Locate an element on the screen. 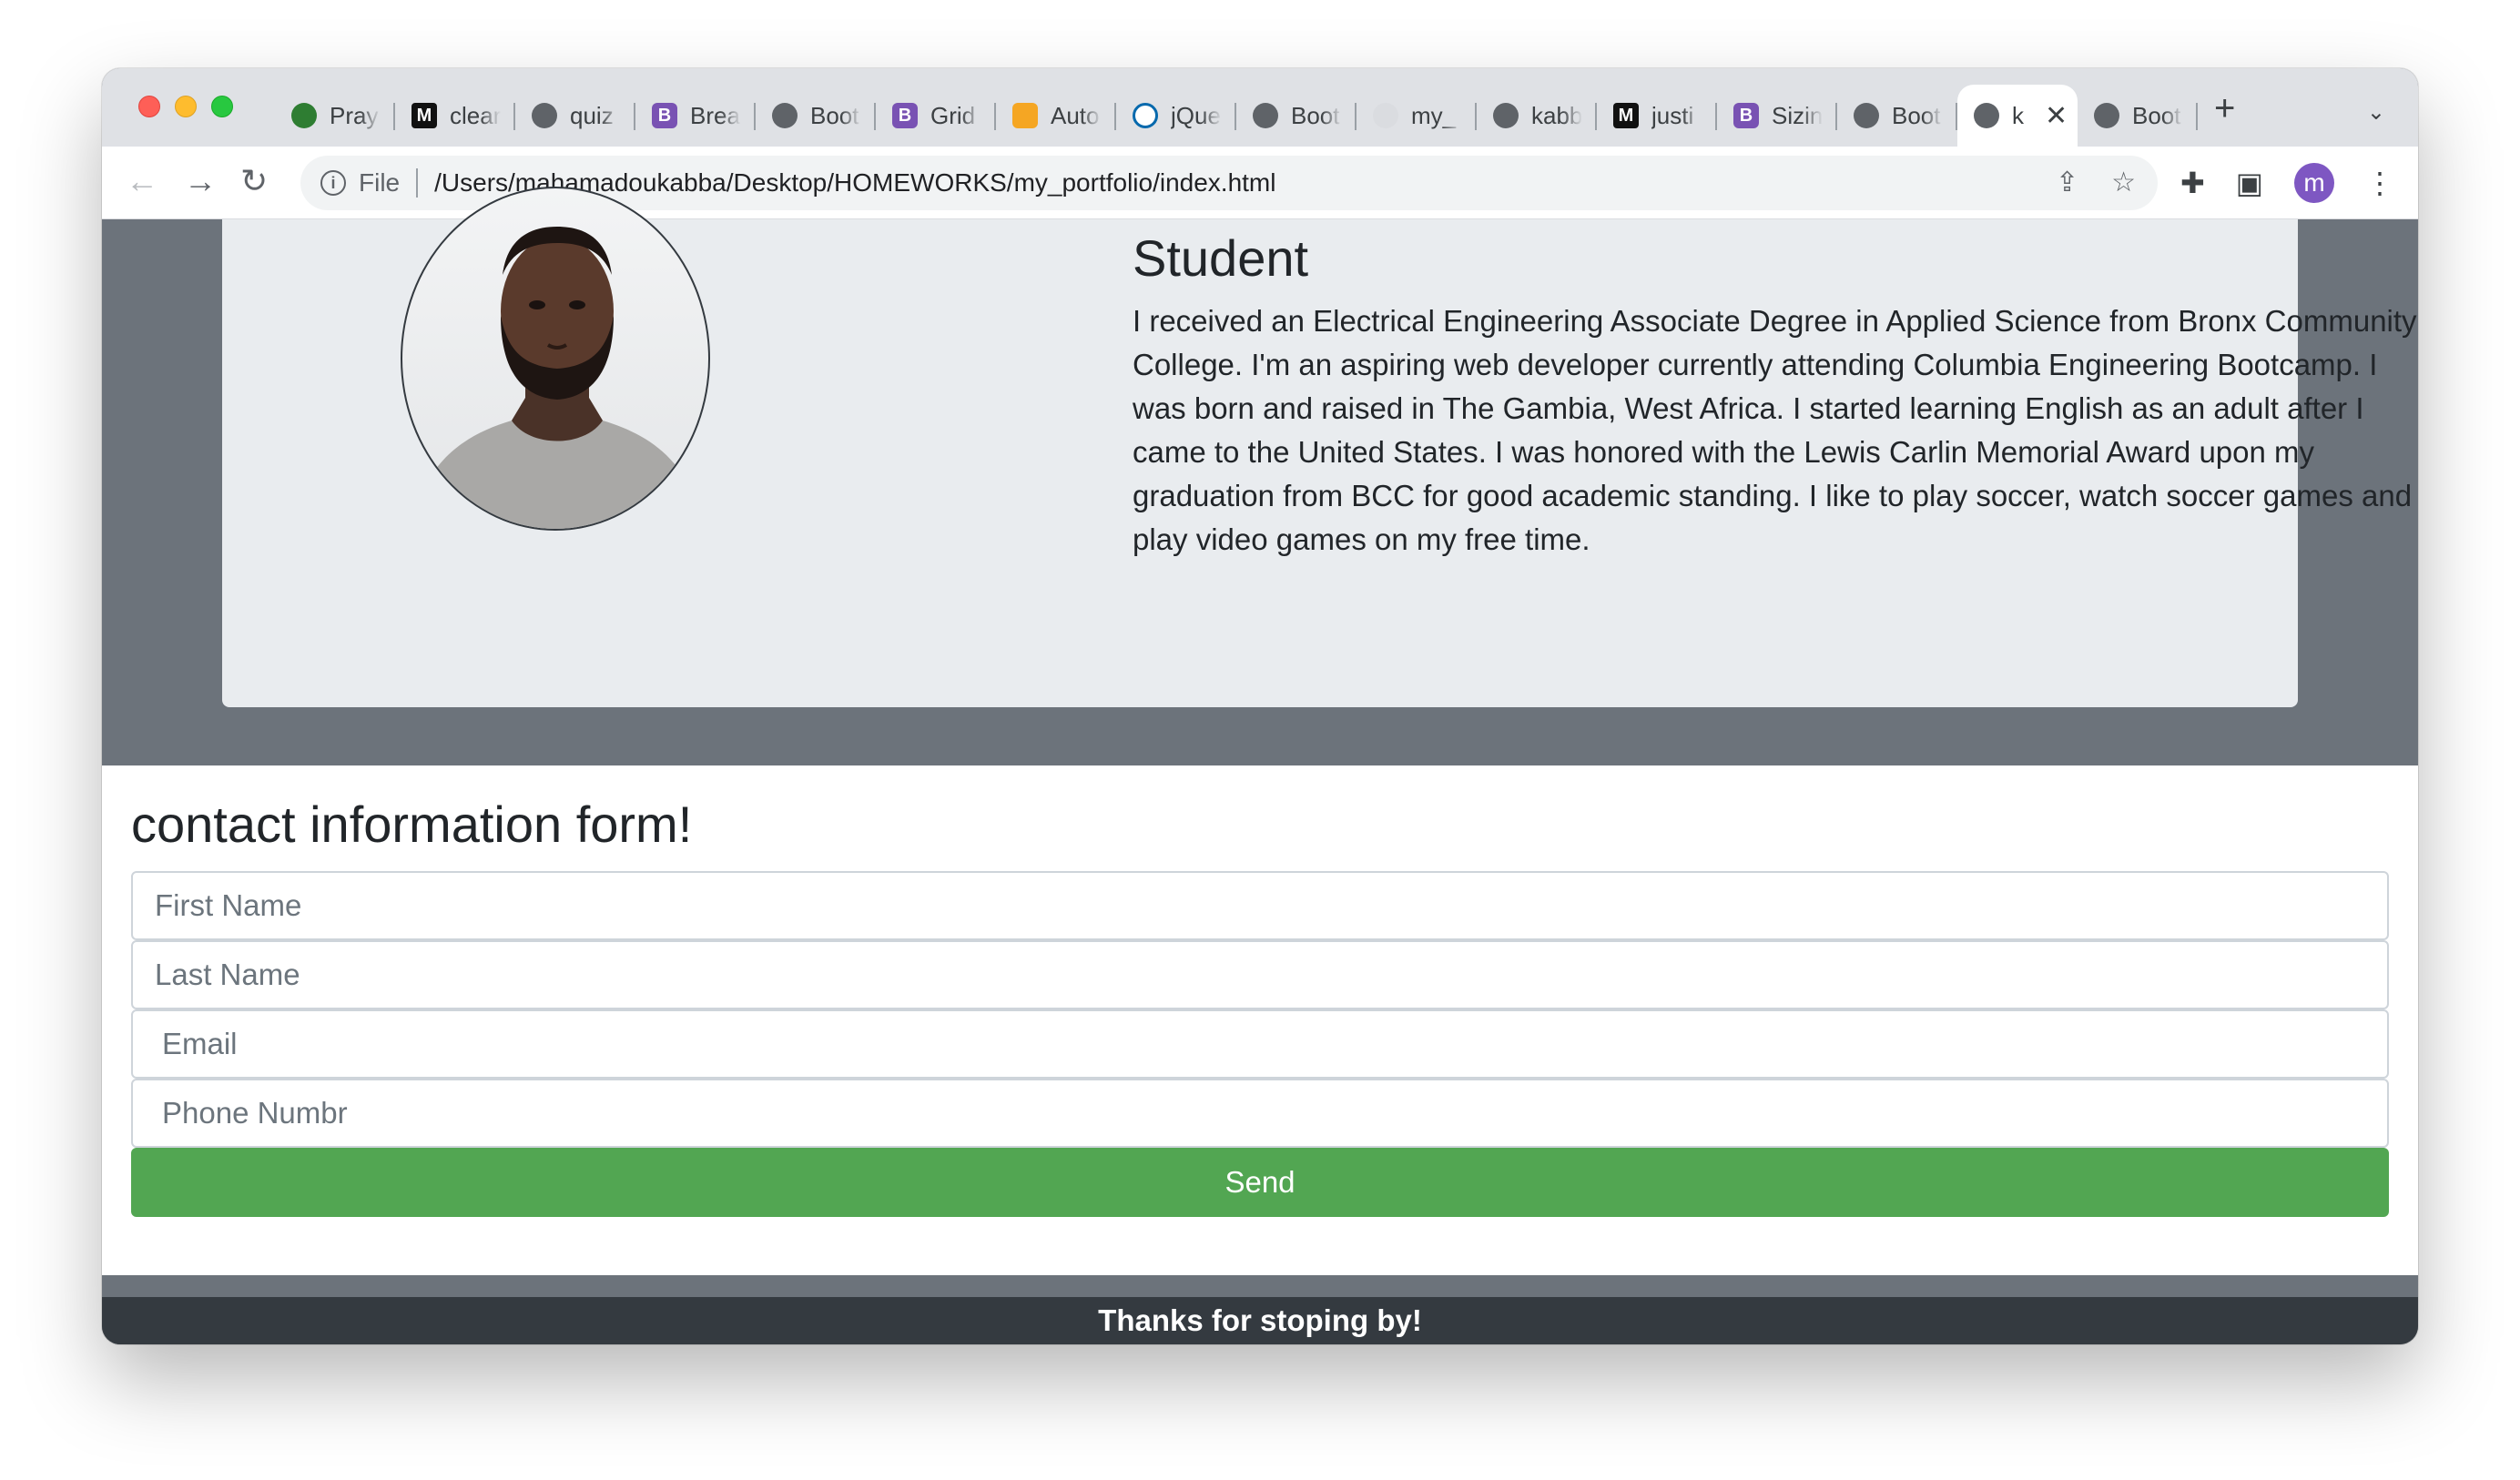  tab-brea: B Brea is located at coordinates (696, 116).